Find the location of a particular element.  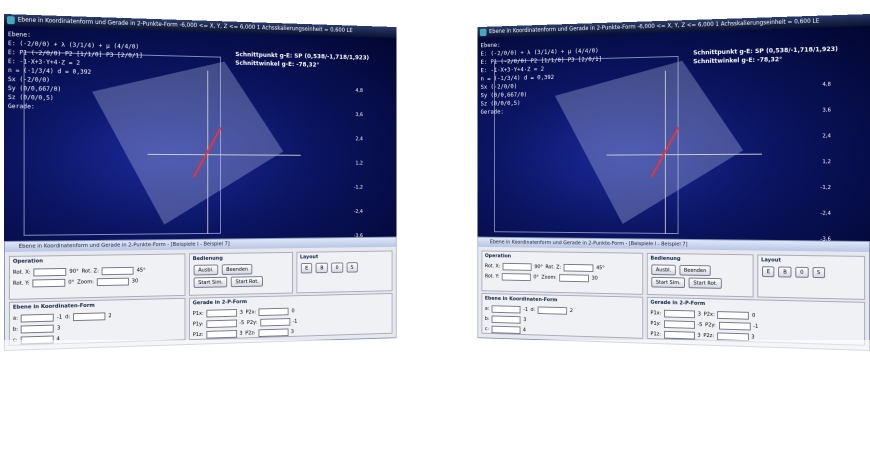

rotz-label: Rot. Z: is located at coordinates (553, 267).